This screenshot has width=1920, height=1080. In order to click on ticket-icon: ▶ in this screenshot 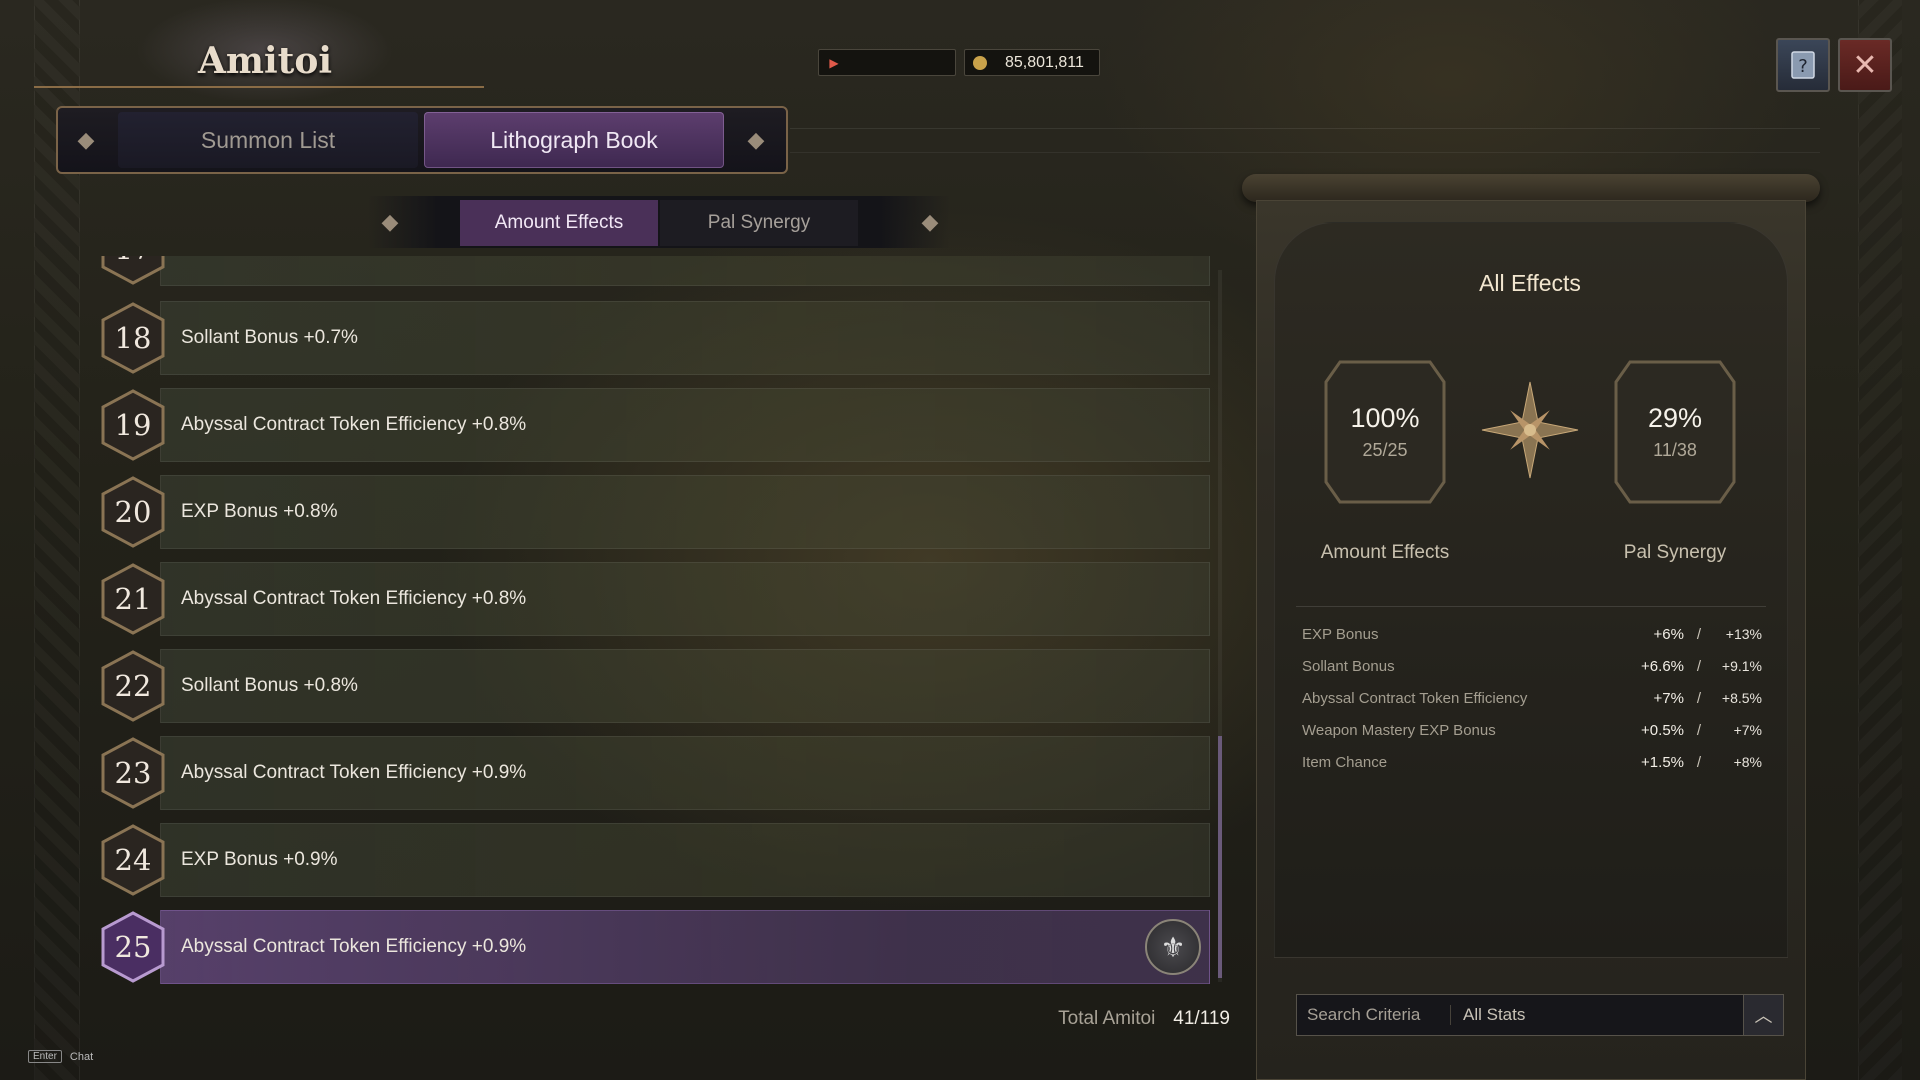, I will do `click(834, 62)`.